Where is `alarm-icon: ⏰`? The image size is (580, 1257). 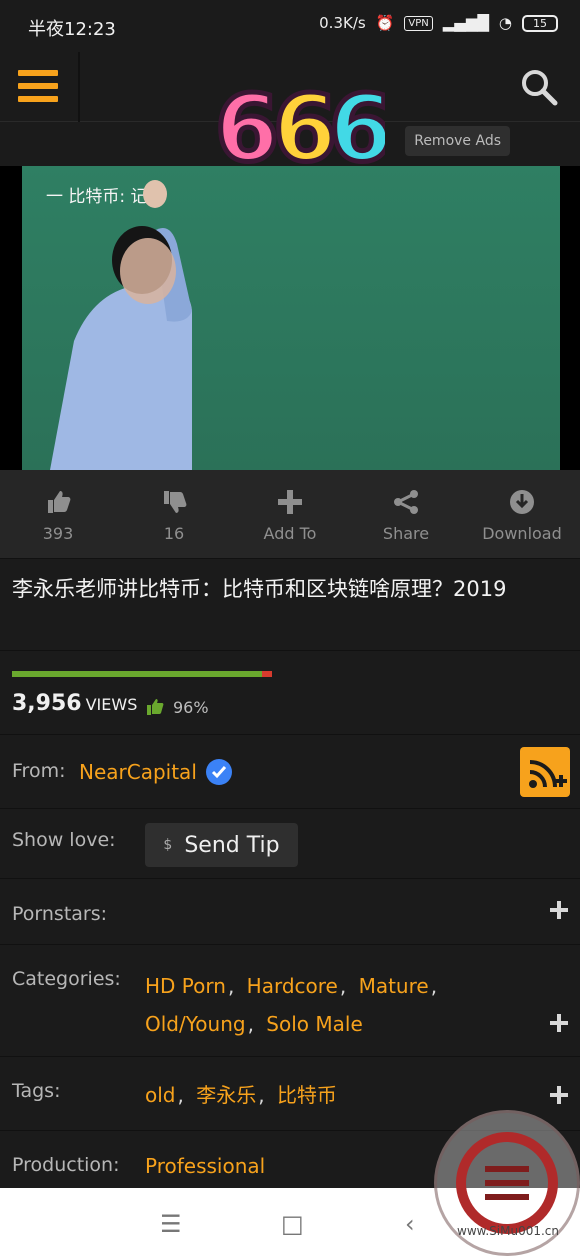 alarm-icon: ⏰ is located at coordinates (385, 23).